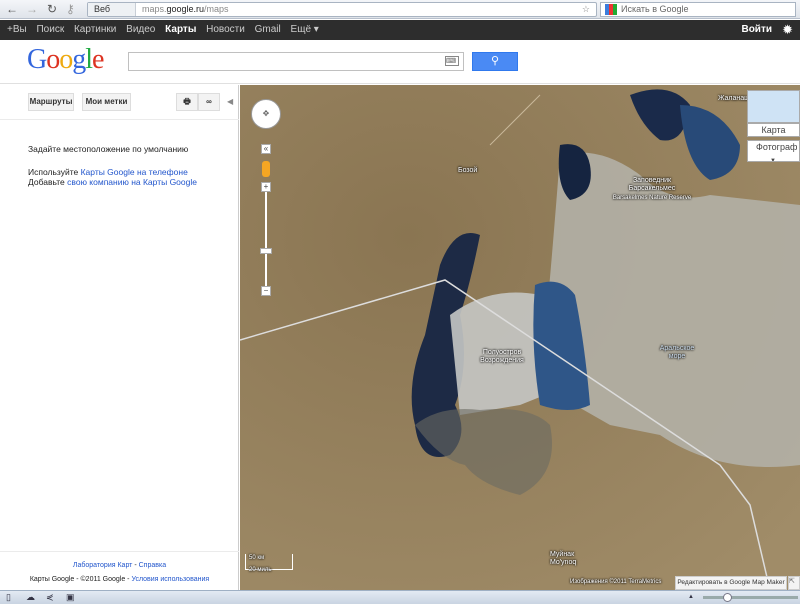  What do you see at coordinates (756, 30) in the screenshot?
I see `login-link: Войти` at bounding box center [756, 30].